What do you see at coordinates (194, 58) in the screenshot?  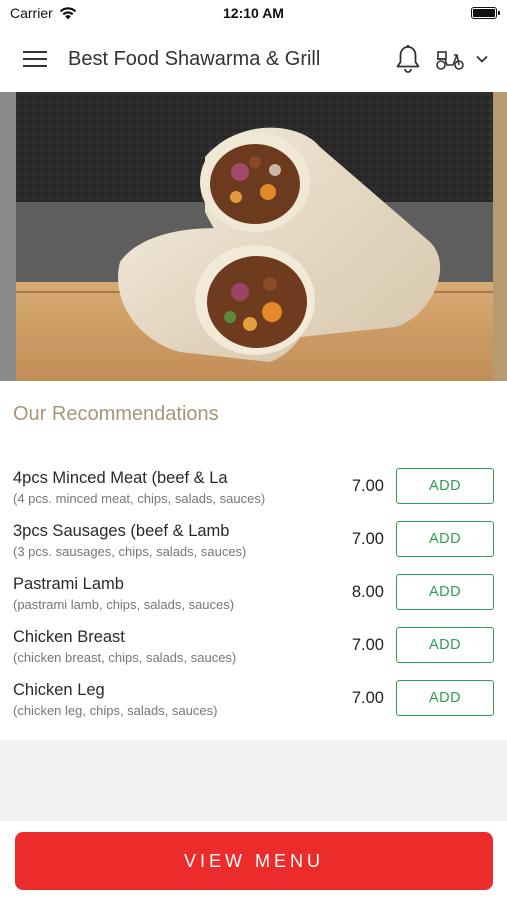 I see `page-title: Best Food Shawarma & Grill` at bounding box center [194, 58].